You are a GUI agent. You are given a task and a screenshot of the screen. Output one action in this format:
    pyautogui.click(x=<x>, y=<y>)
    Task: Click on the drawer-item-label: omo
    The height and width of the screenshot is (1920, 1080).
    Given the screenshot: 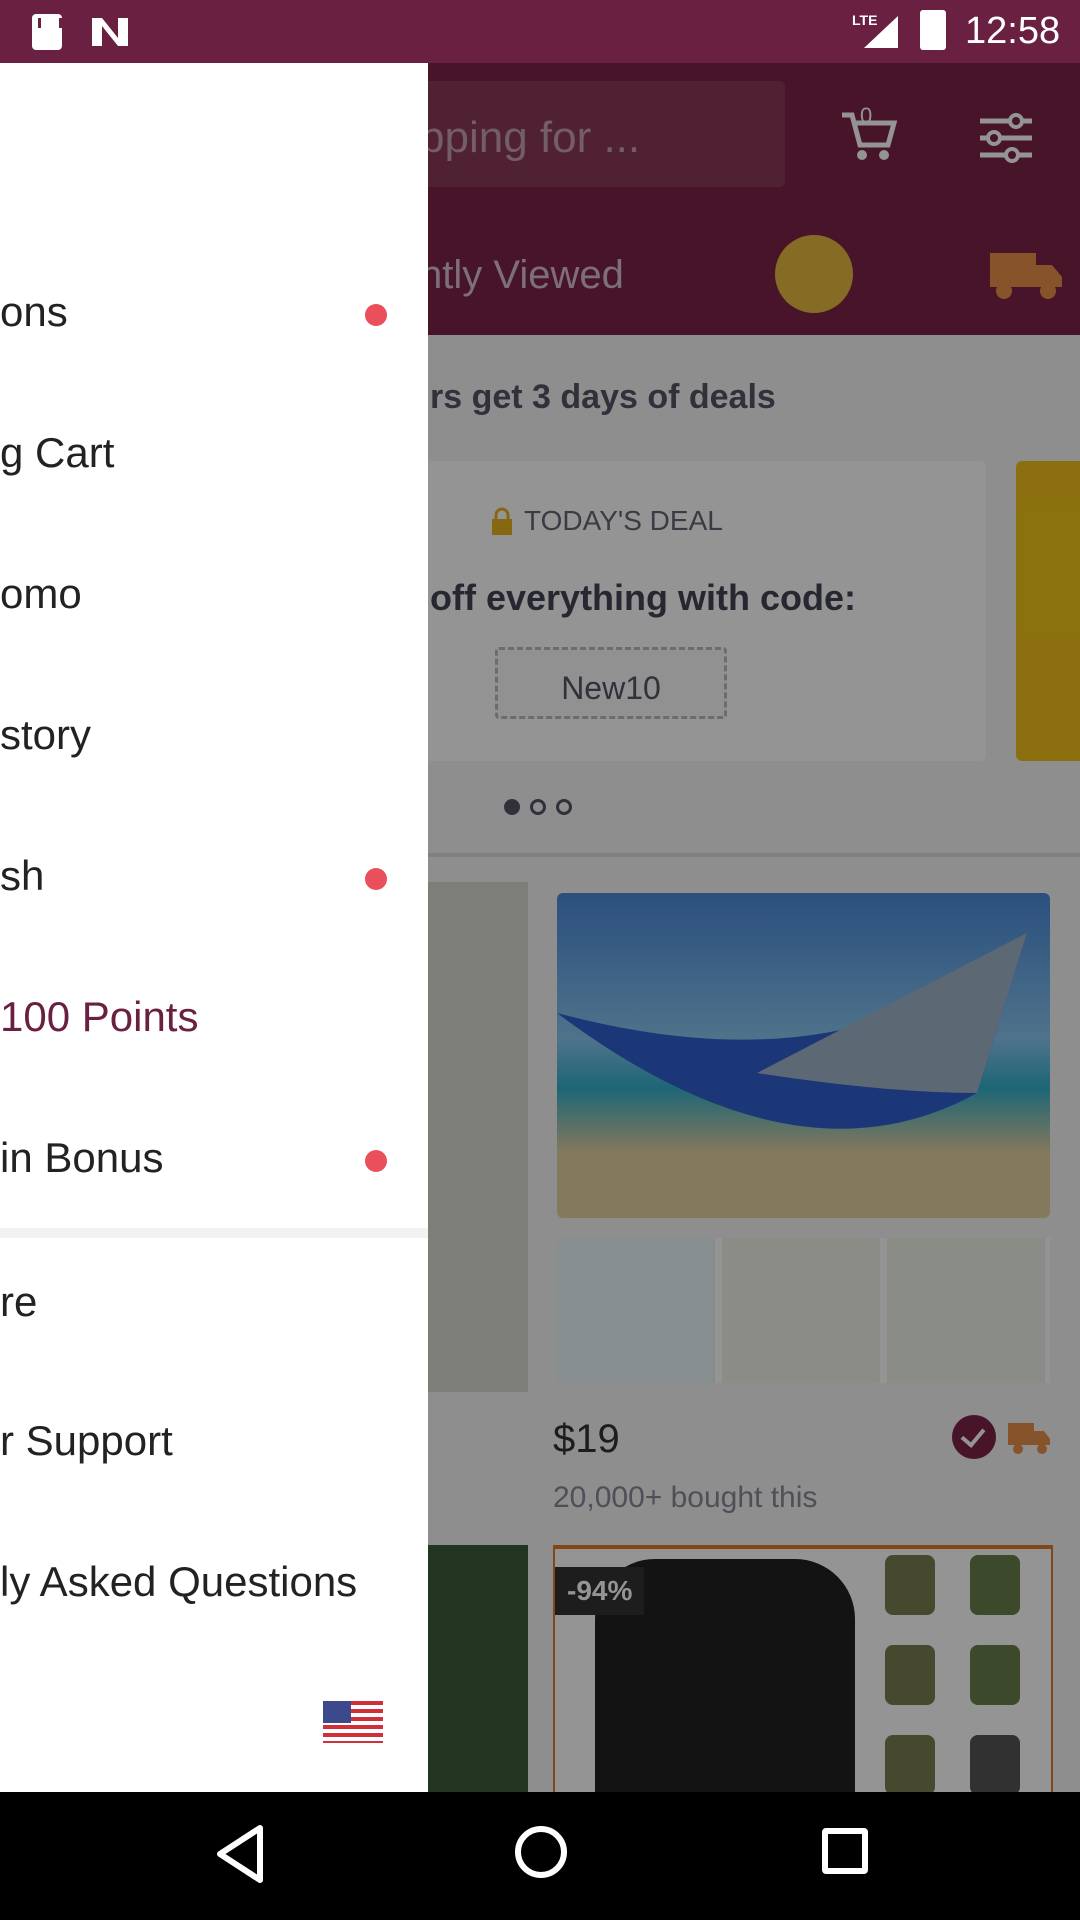 What is the action you would take?
    pyautogui.click(x=41, y=593)
    